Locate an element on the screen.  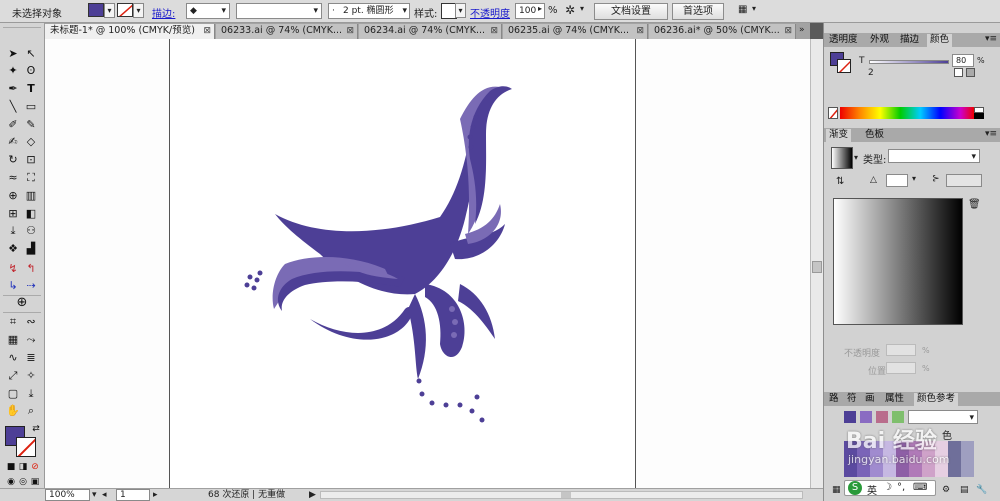
scroll-thumb is located at coordinates (817, 267).